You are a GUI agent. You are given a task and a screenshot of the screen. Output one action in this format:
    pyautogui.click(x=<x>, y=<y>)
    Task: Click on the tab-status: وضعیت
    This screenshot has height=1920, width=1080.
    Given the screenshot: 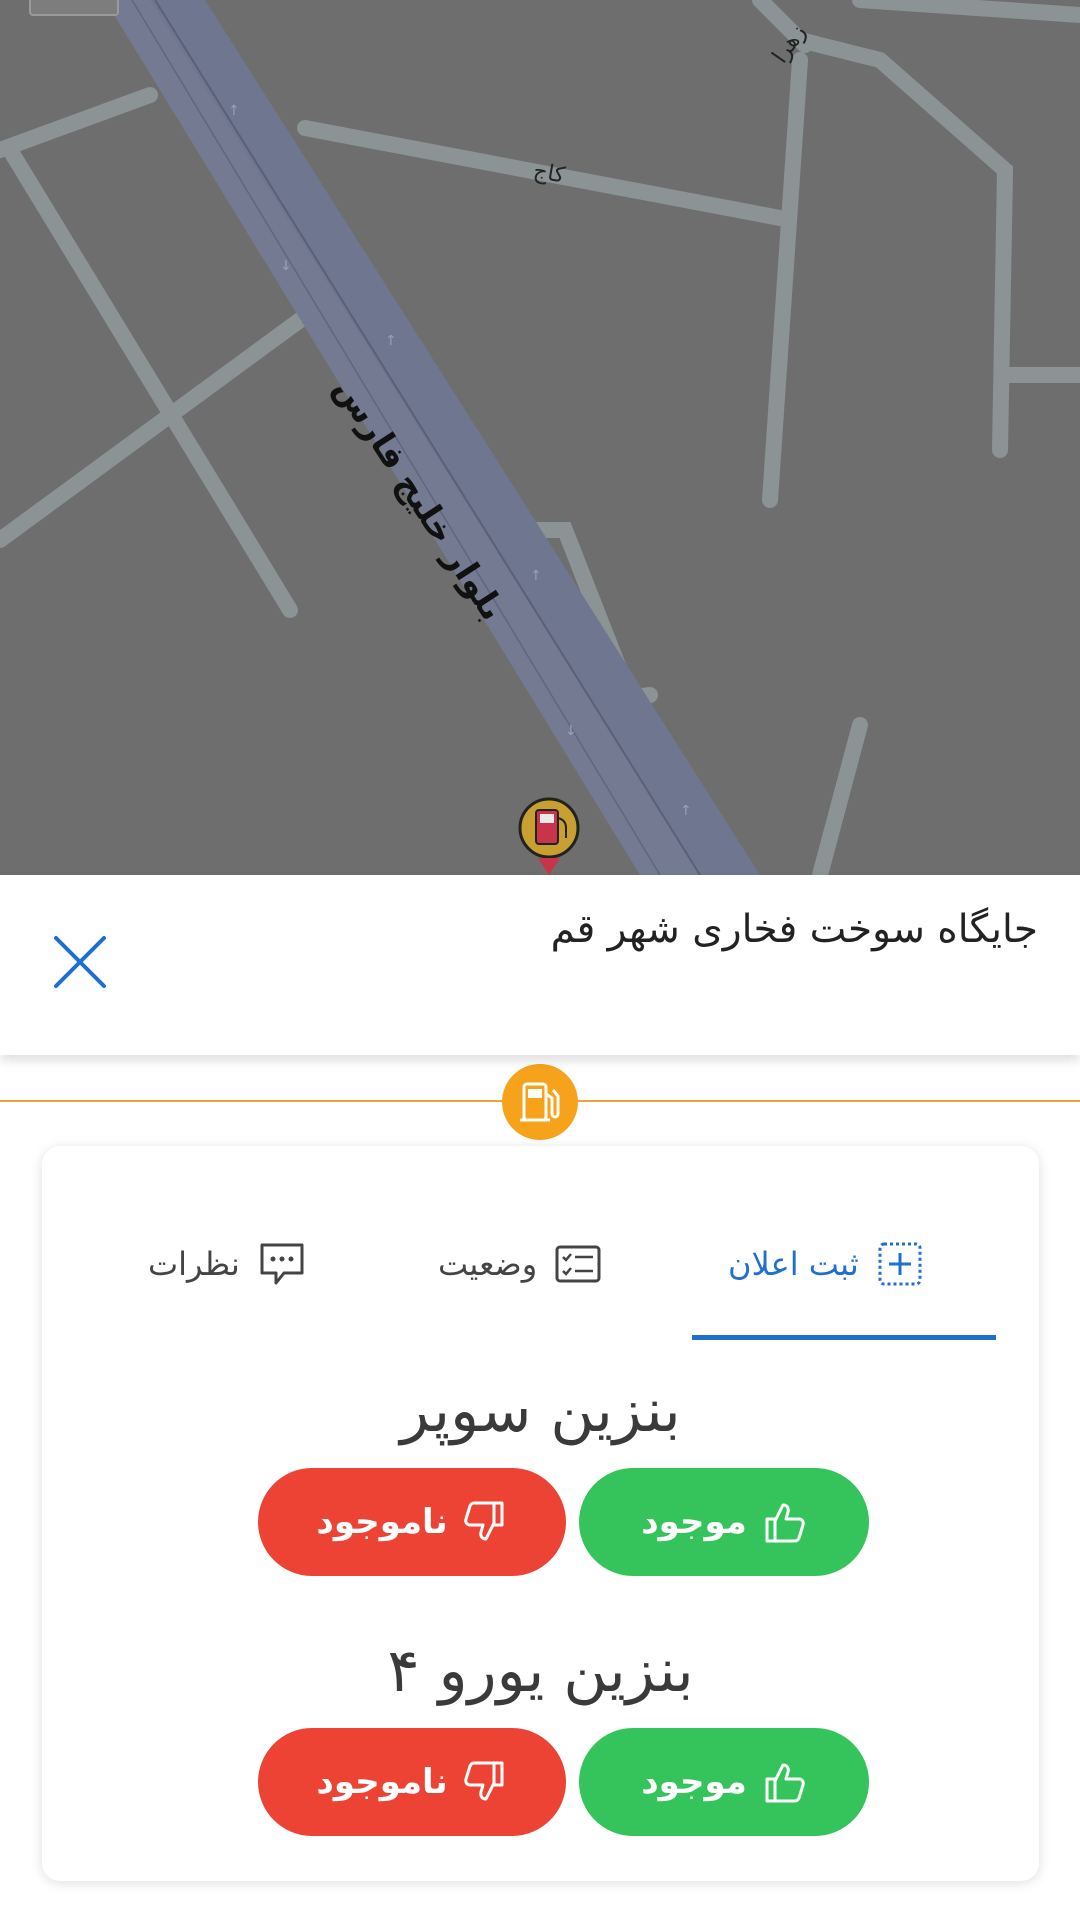 What is the action you would take?
    pyautogui.click(x=519, y=1264)
    